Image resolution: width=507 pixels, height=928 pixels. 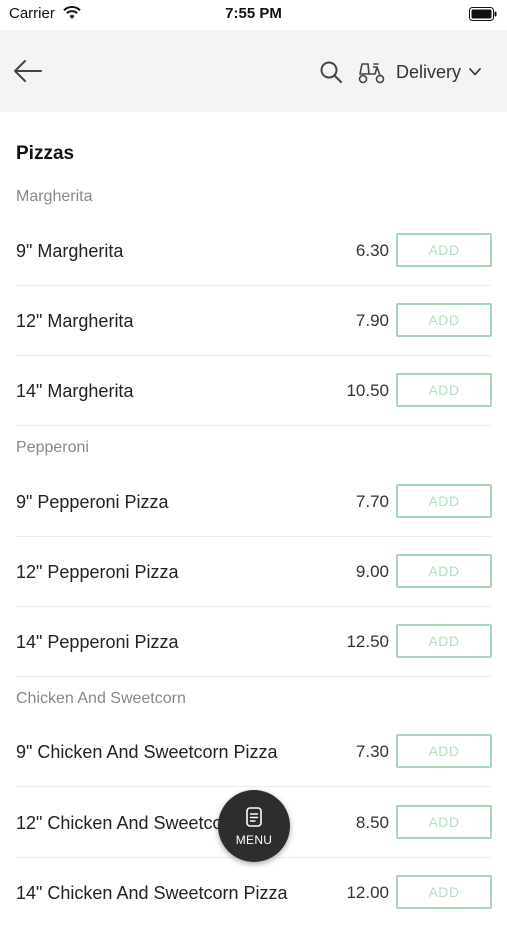 I want to click on menu-item-row: 9" Chicken And Sweetcorn Pizza 7.30 ADD, so click(x=253, y=752).